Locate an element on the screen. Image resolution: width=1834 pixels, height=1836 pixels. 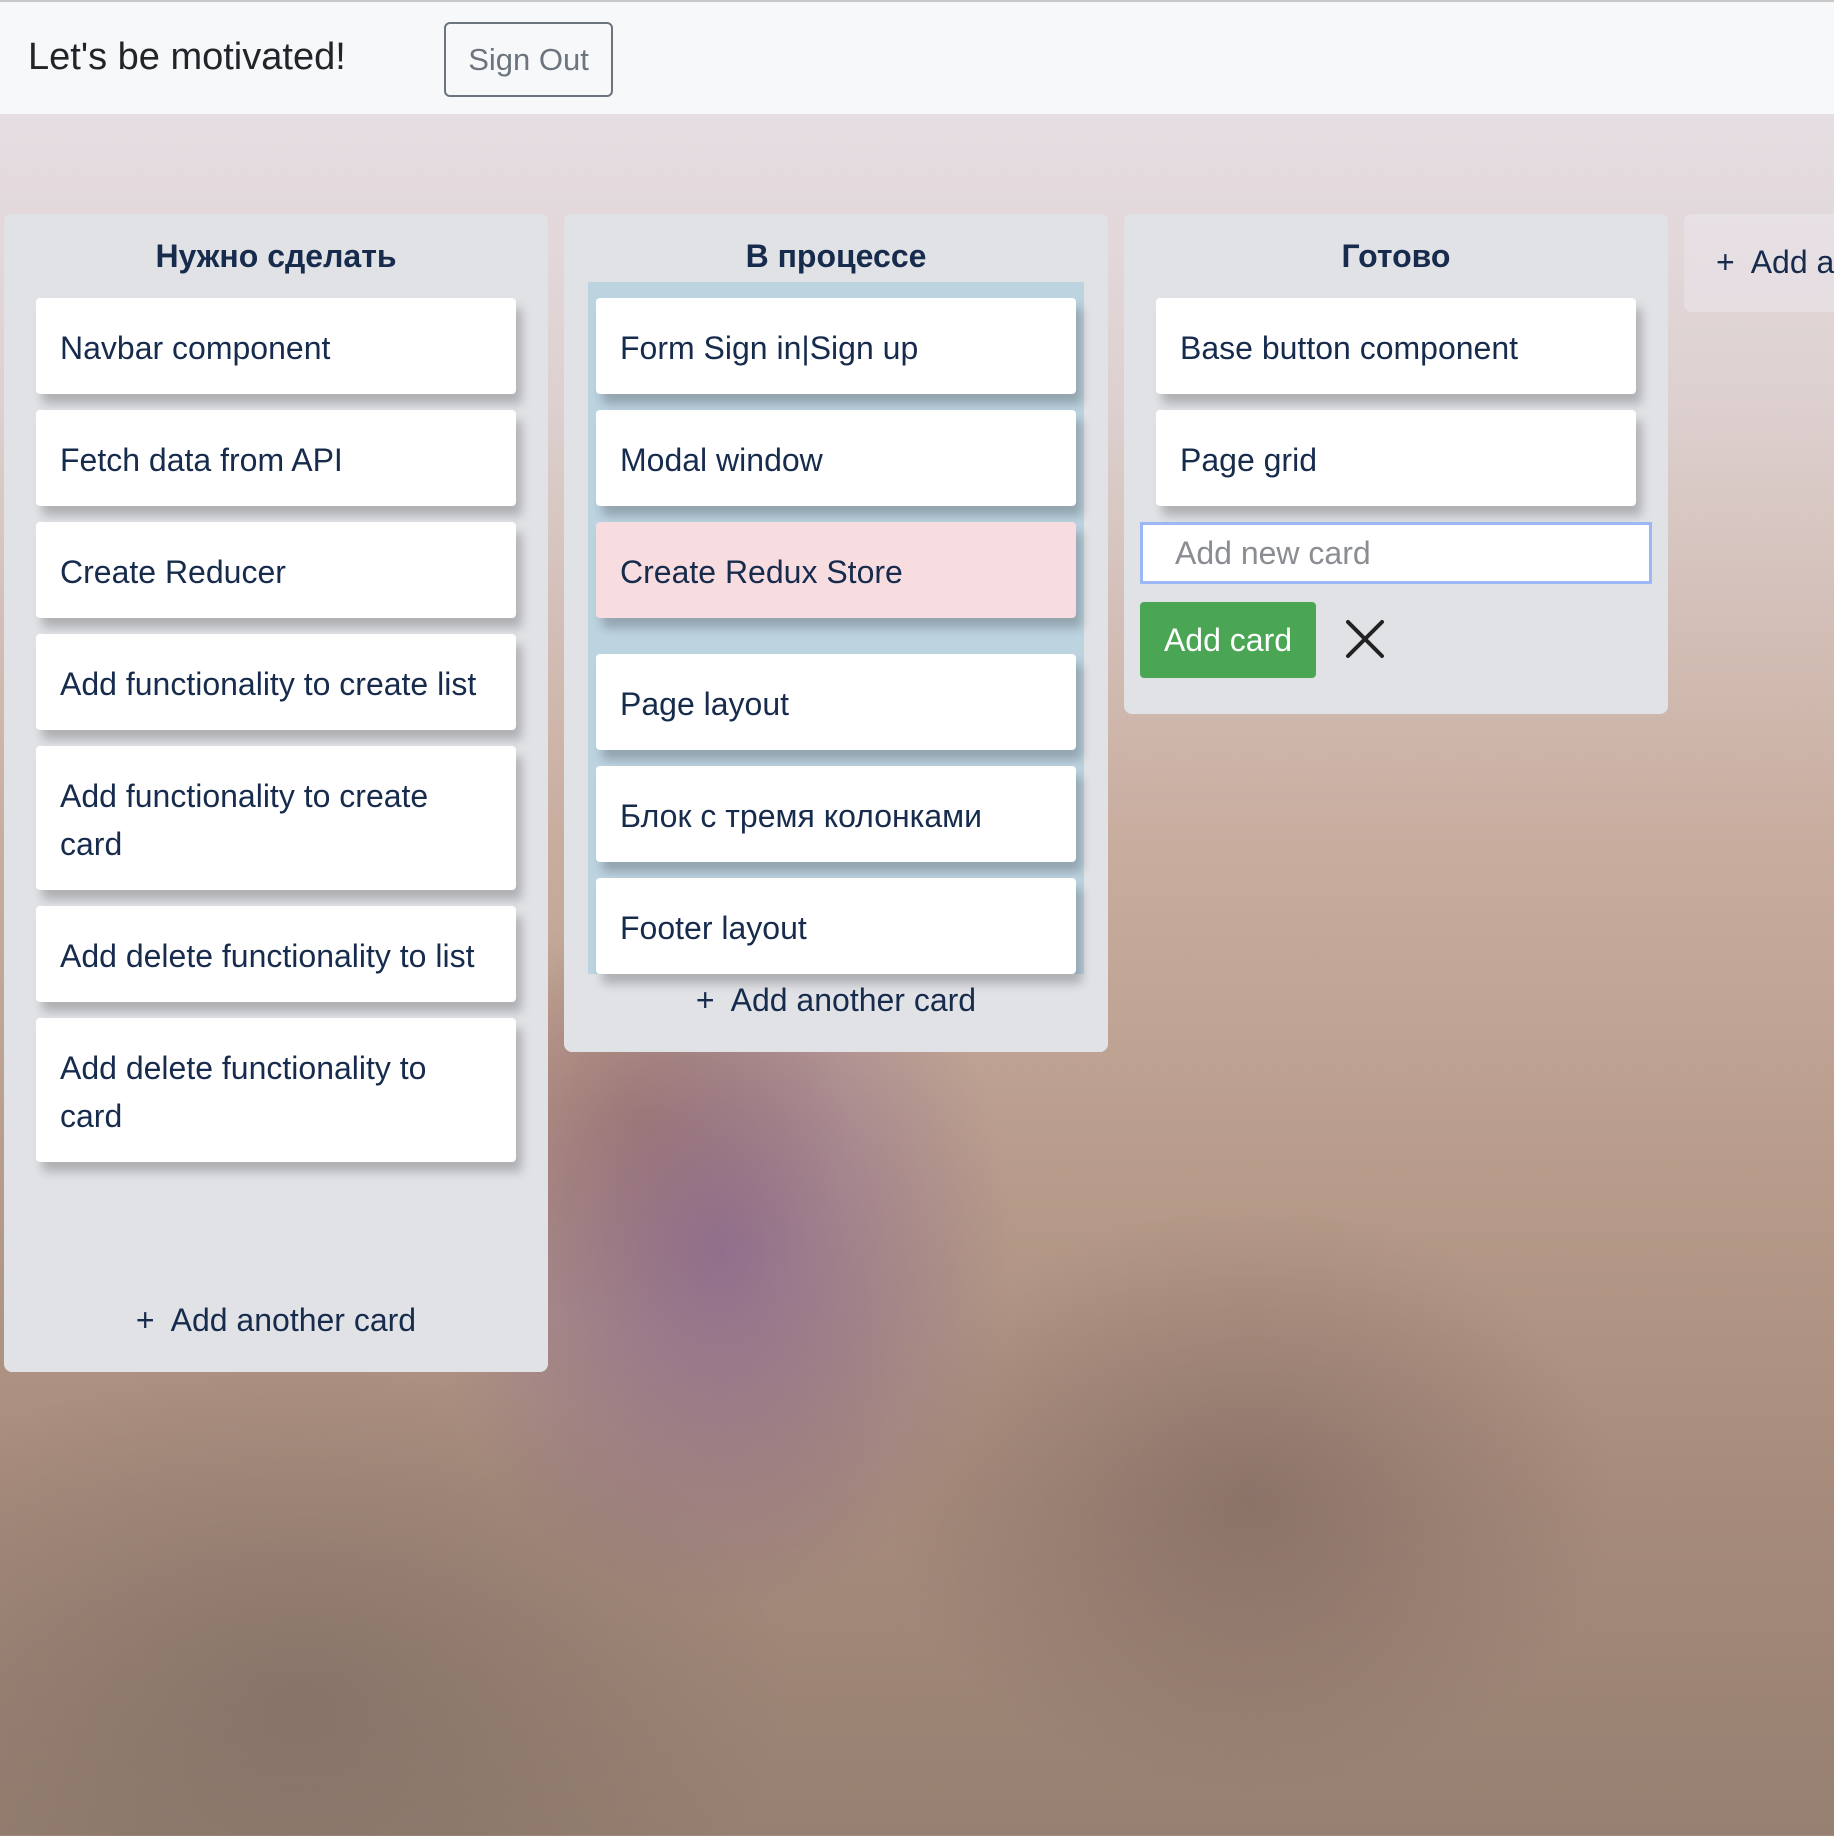
list-title: Готово is located at coordinates (1396, 256).